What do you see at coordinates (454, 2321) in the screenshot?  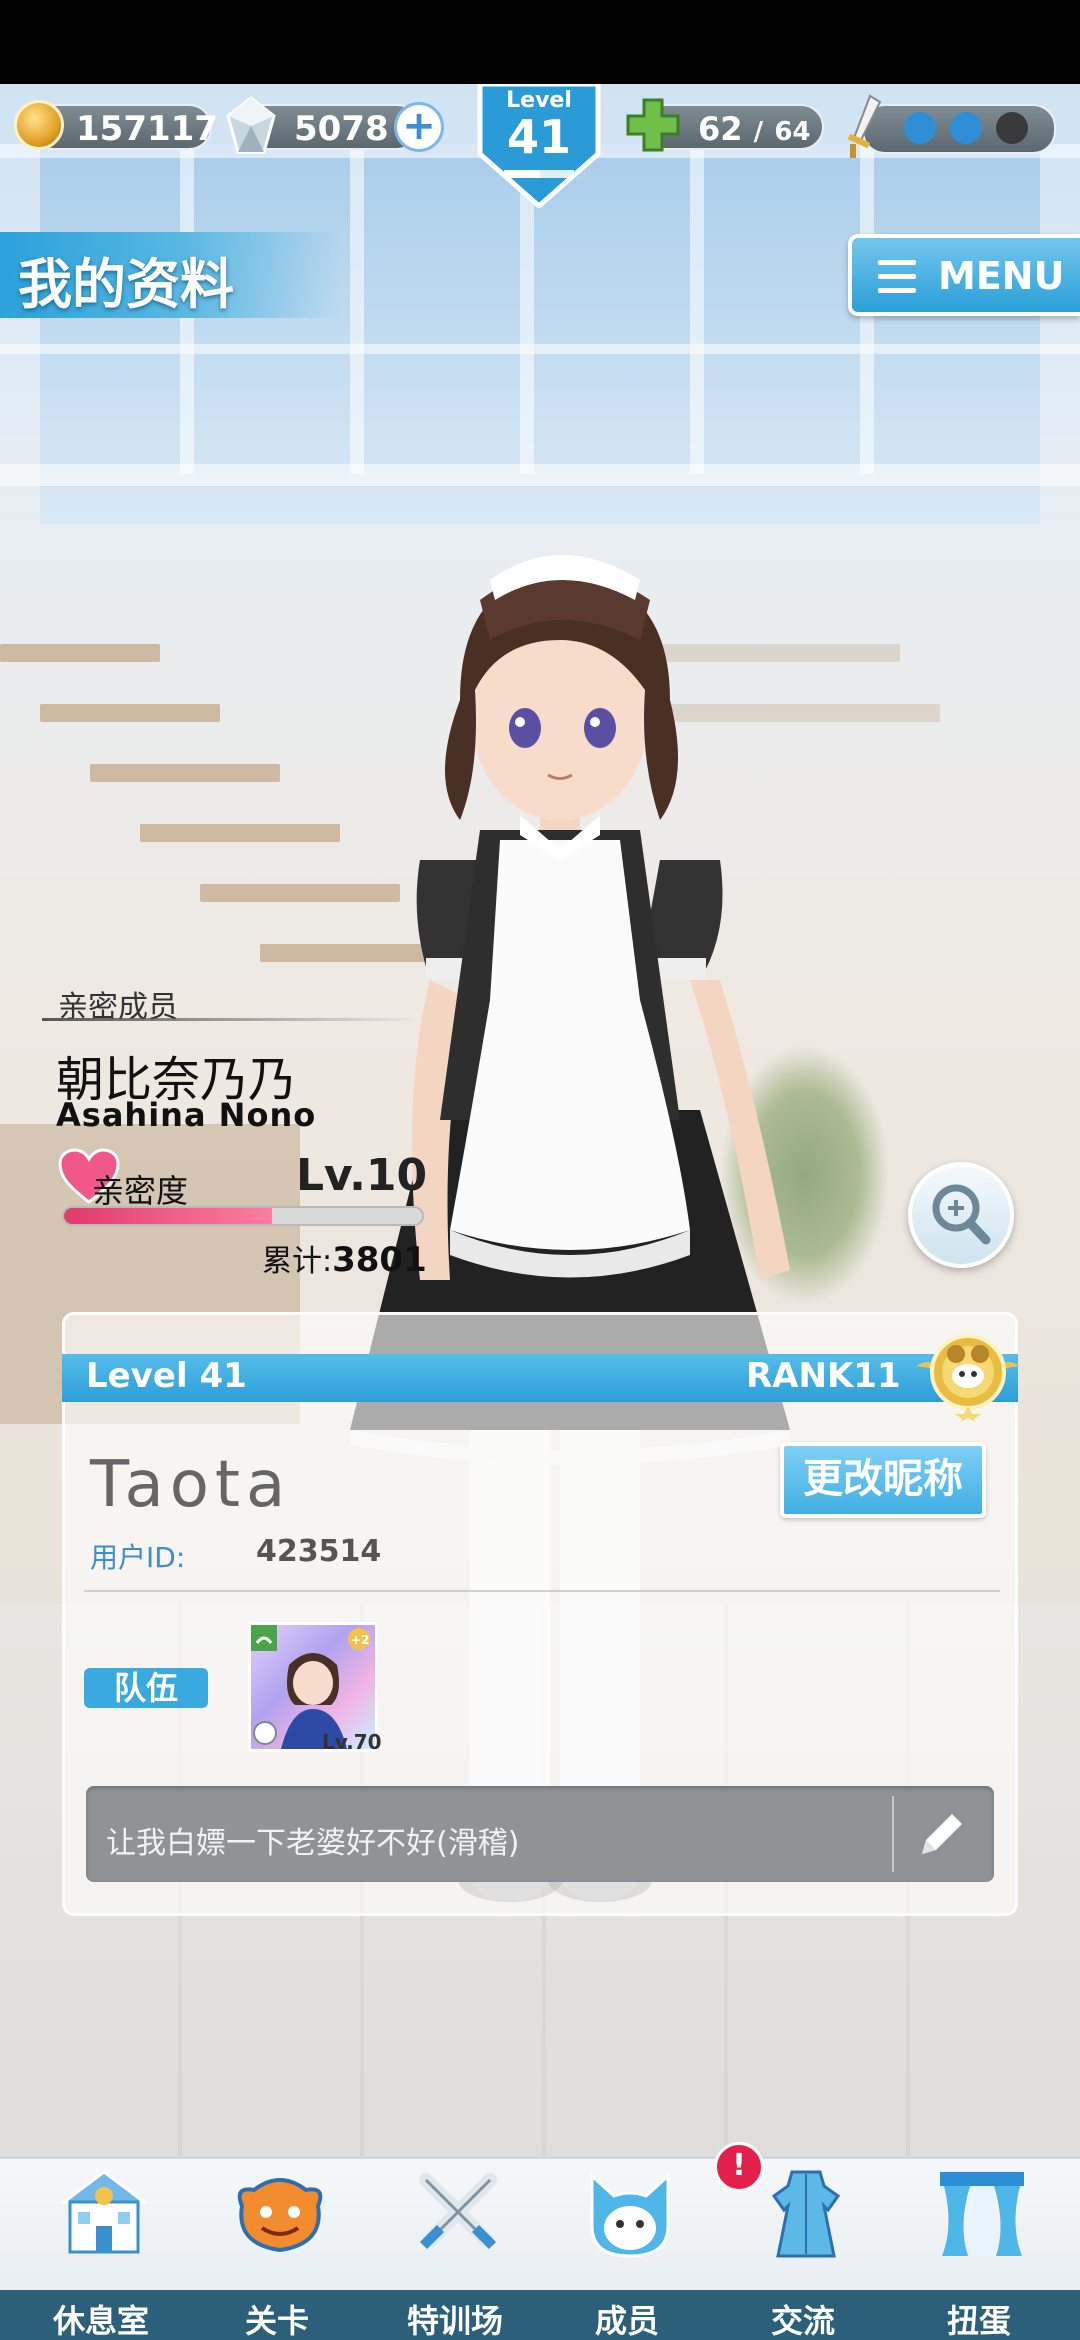 I see `nav-label-training: 特训场` at bounding box center [454, 2321].